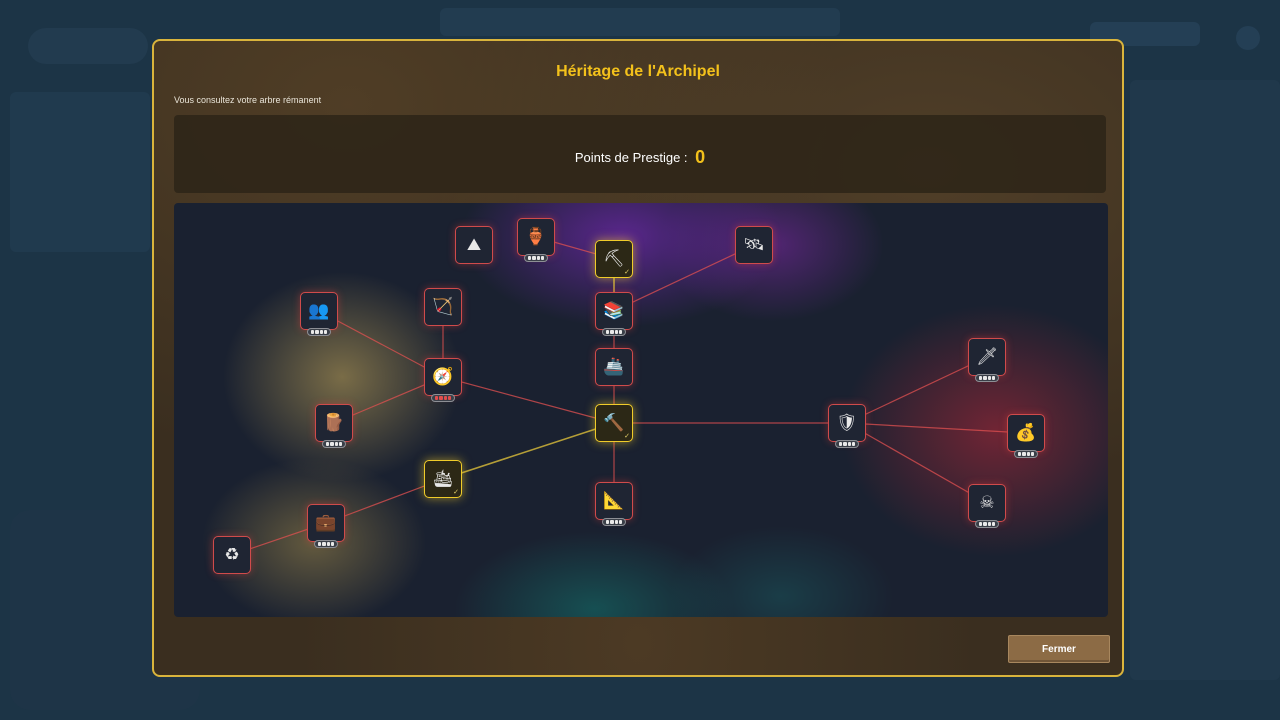 This screenshot has width=1280, height=720. I want to click on modal-title: Héritage de l'Archipel, so click(638, 71).